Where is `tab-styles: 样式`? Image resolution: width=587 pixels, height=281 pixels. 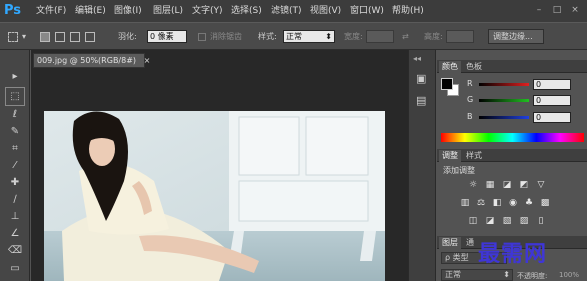
tab-styles: 样式 is located at coordinates (474, 156).